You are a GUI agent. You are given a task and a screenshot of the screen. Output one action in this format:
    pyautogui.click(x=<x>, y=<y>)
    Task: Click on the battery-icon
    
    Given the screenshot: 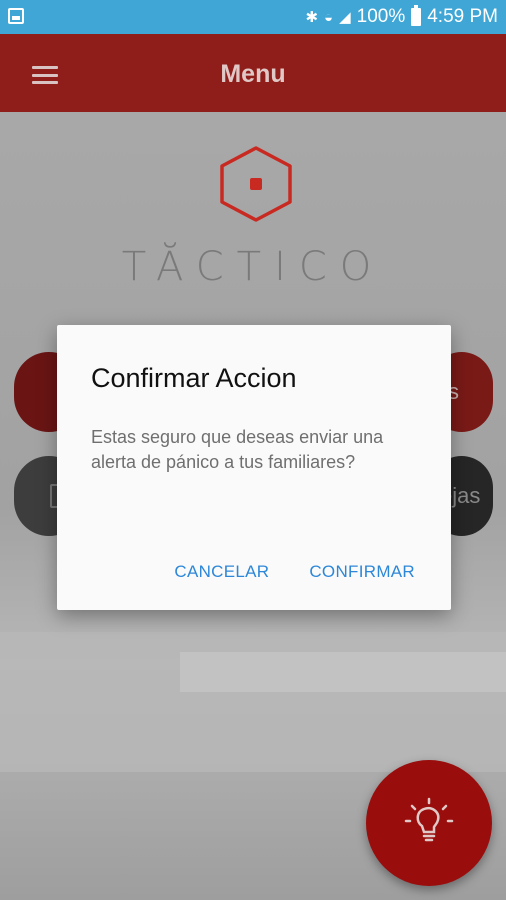 What is the action you would take?
    pyautogui.click(x=416, y=15)
    